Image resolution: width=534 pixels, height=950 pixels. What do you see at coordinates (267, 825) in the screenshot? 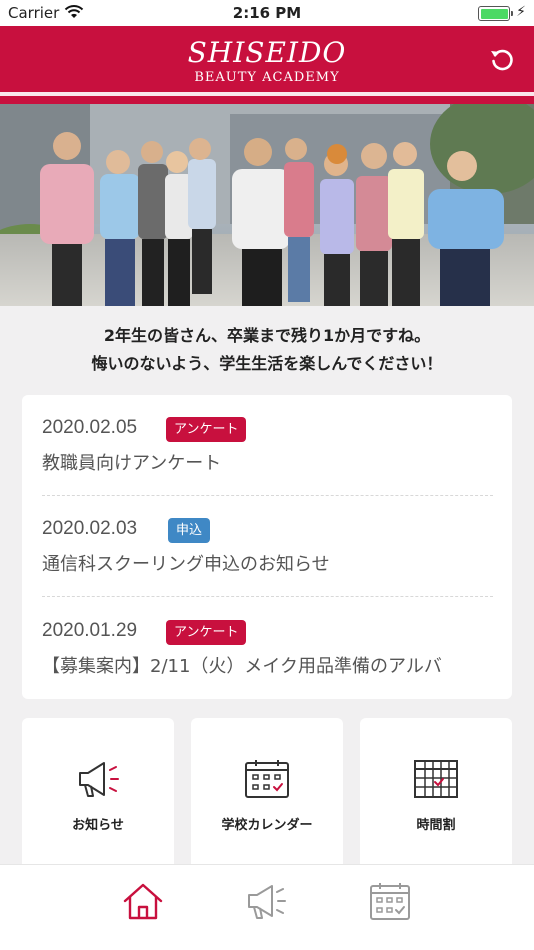
I see `tile-label: 学校カレンダー` at bounding box center [267, 825].